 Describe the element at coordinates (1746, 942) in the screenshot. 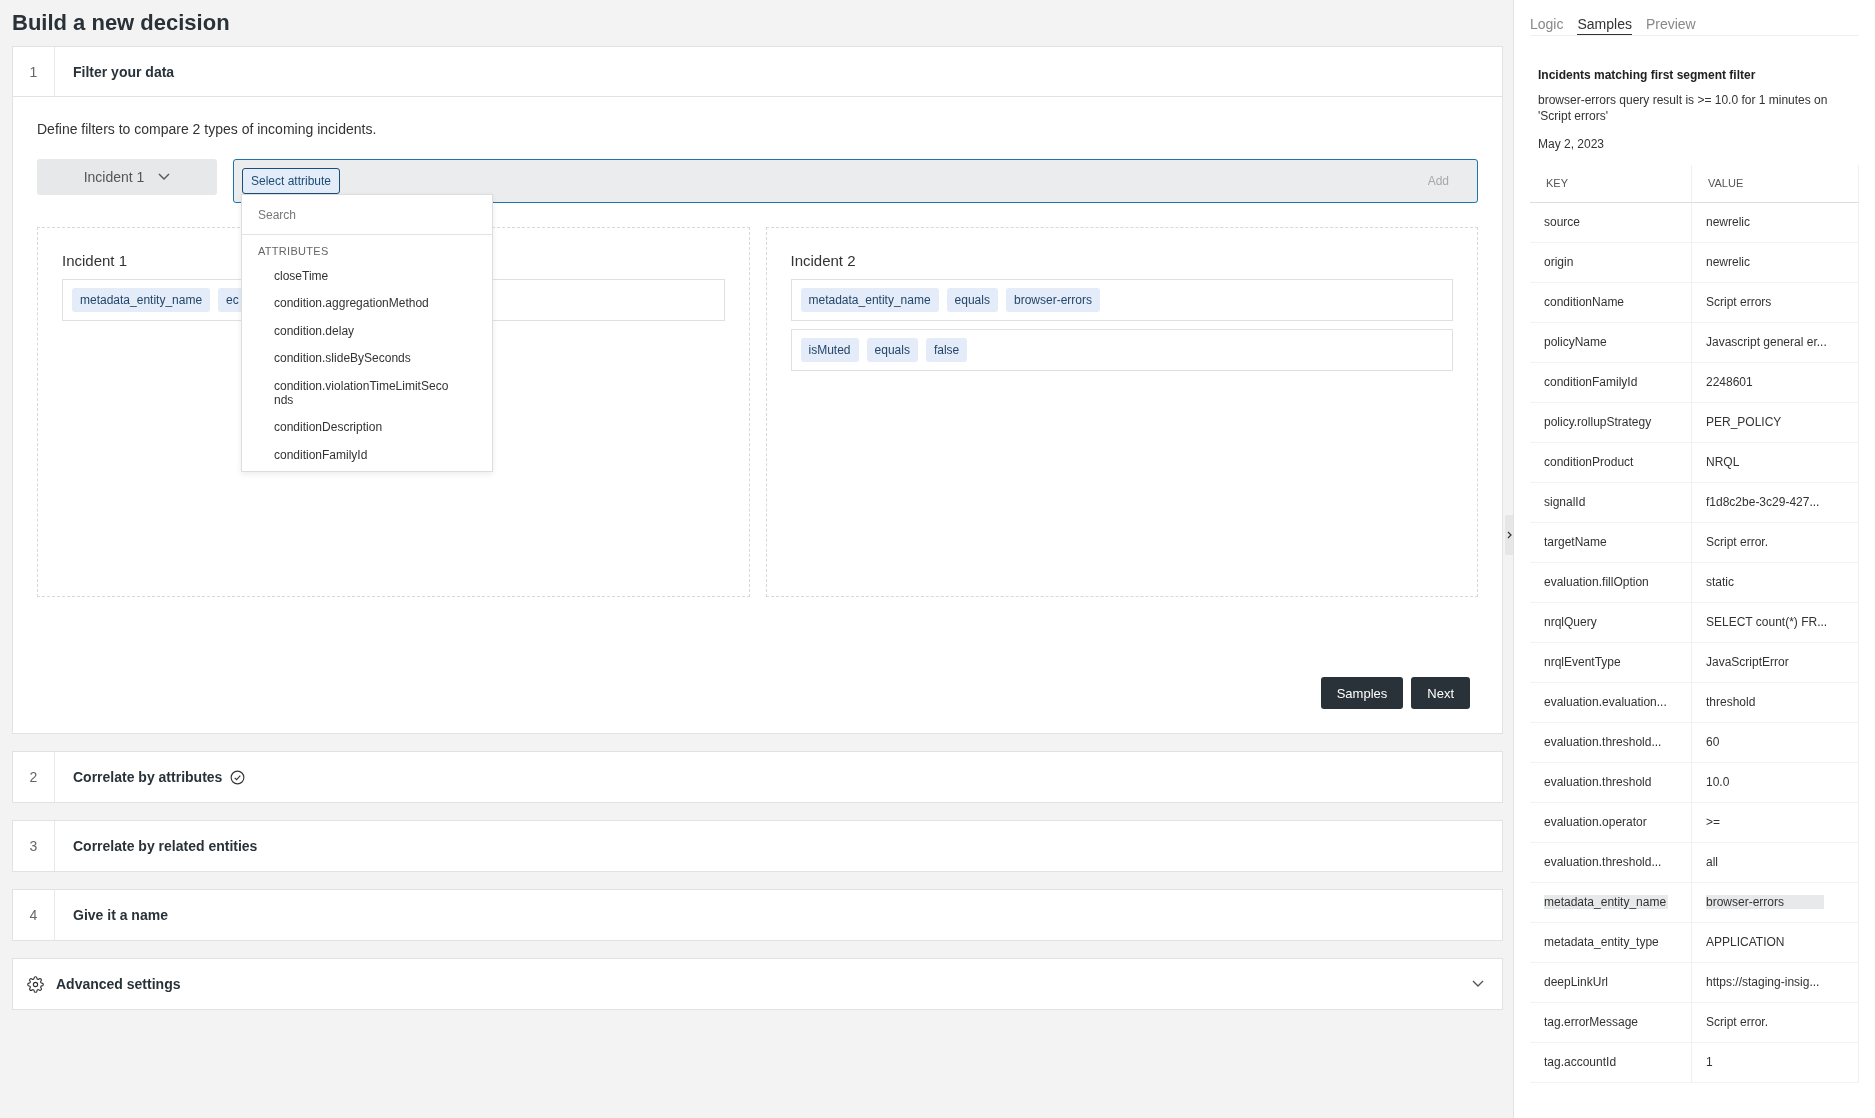

I see `value-cell-text: APPLICATION` at that location.